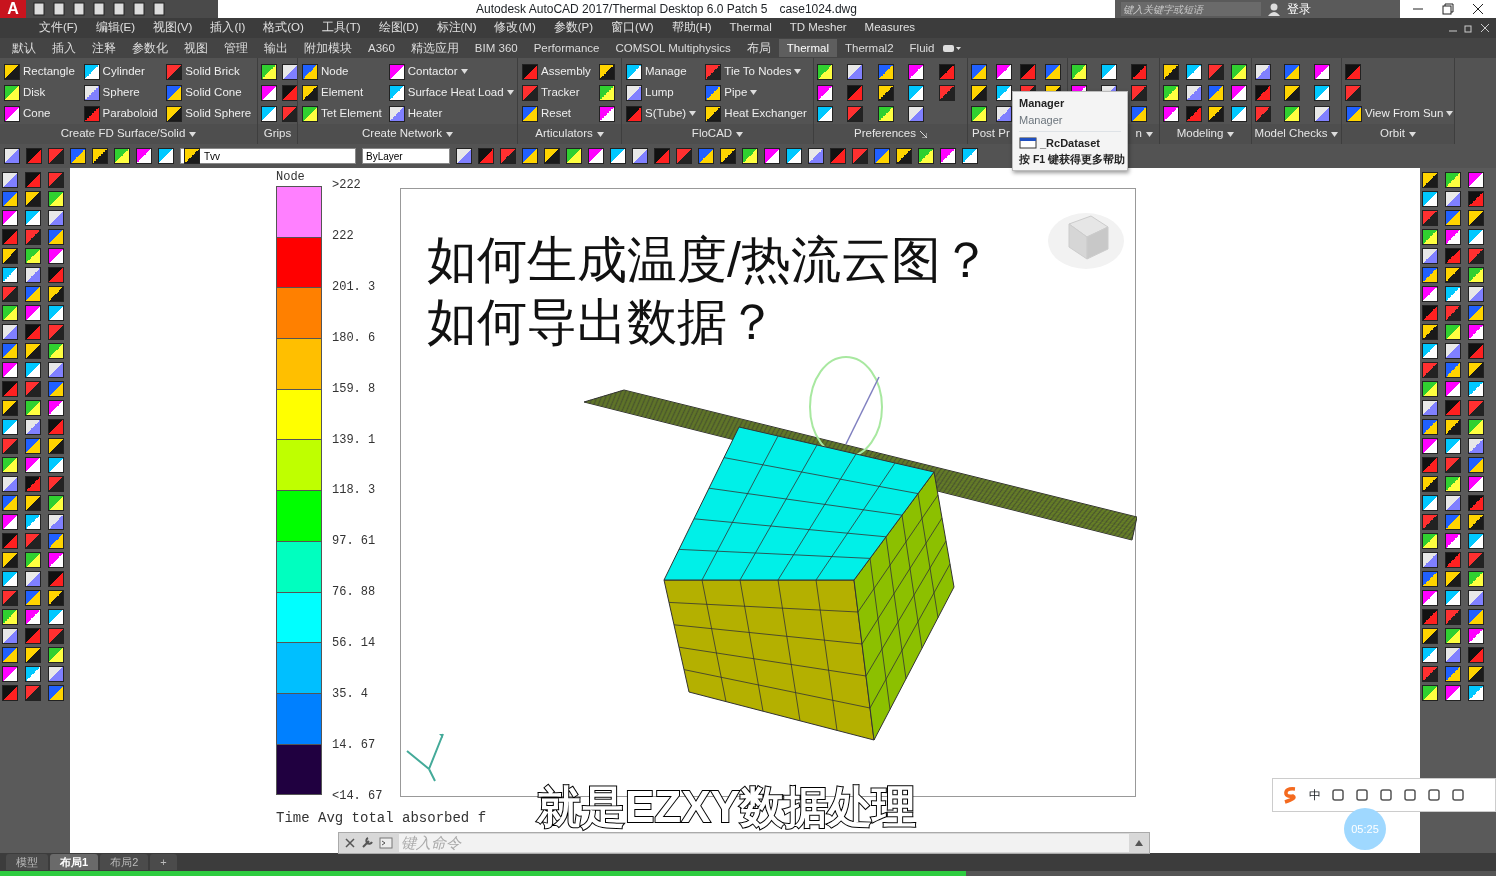  I want to click on panel-title: FloCAD, so click(712, 134).